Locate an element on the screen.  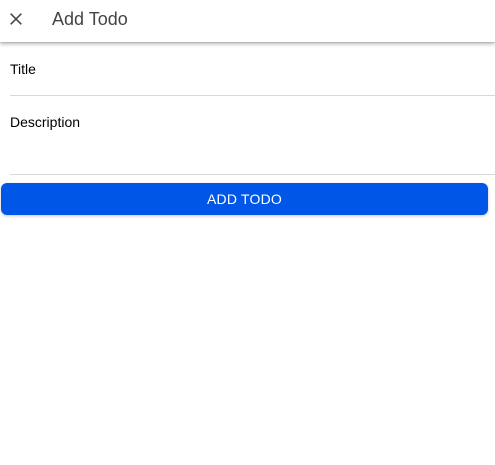
description-input is located at coordinates (252, 138).